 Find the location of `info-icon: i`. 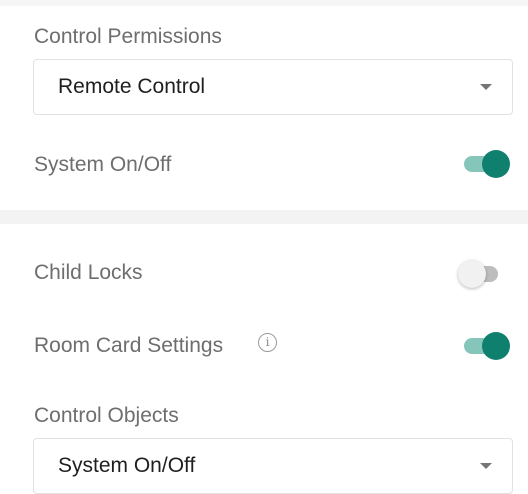

info-icon: i is located at coordinates (267, 342).